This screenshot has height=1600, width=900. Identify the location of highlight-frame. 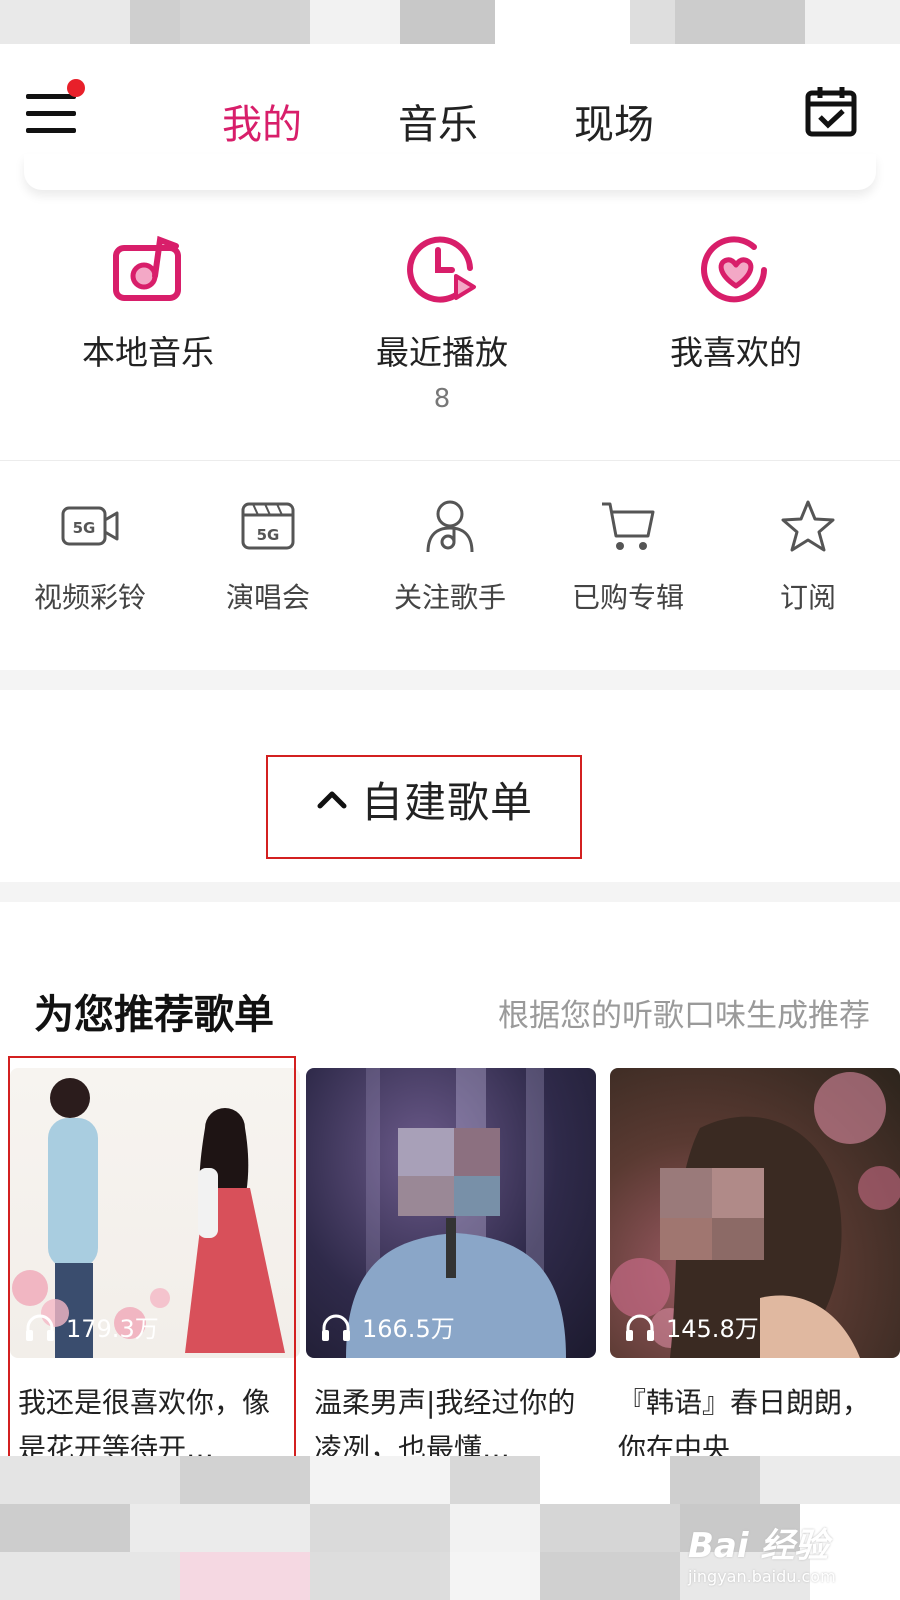
(152, 1271).